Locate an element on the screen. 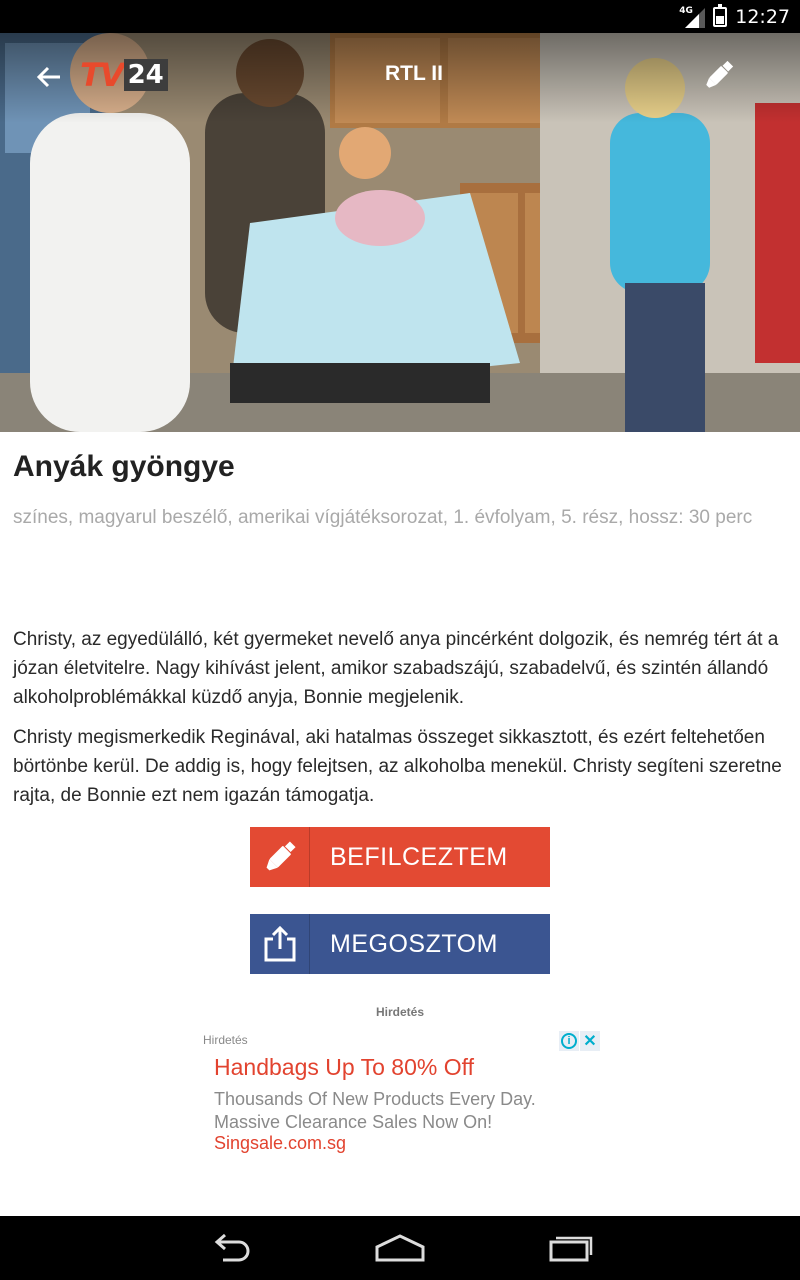 This screenshot has height=1280, width=800. status-bar: 4G 12:27 is located at coordinates (400, 16).